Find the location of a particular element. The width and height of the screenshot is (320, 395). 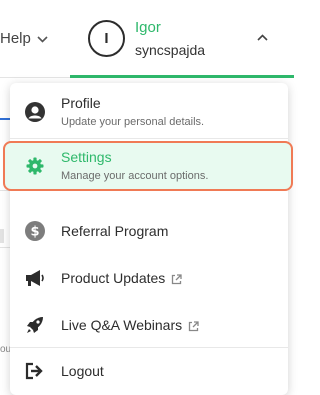

chevron-down-icon is located at coordinates (42, 39).